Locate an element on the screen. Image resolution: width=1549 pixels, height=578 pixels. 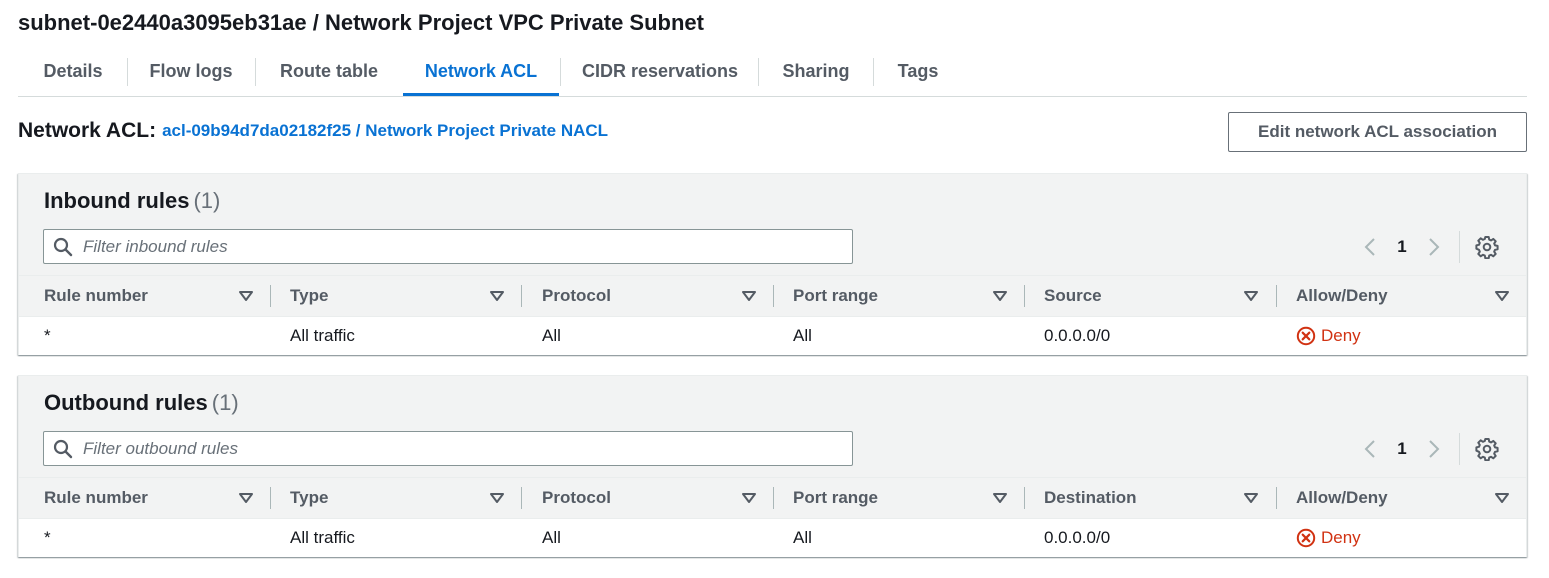
column-header-destination: Destination is located at coordinates (1090, 498).